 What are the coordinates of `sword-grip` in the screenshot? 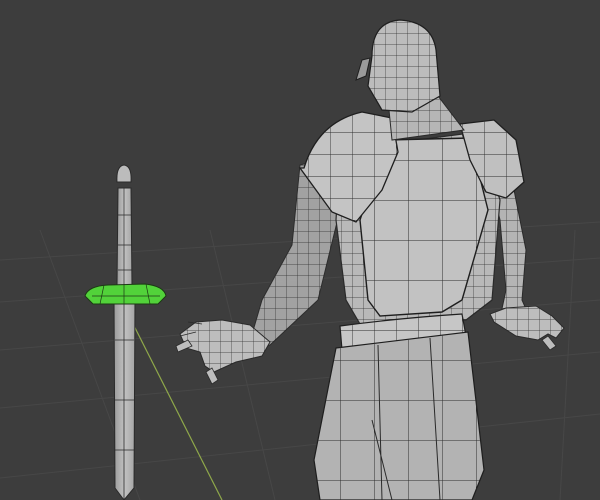 It's located at (124, 237).